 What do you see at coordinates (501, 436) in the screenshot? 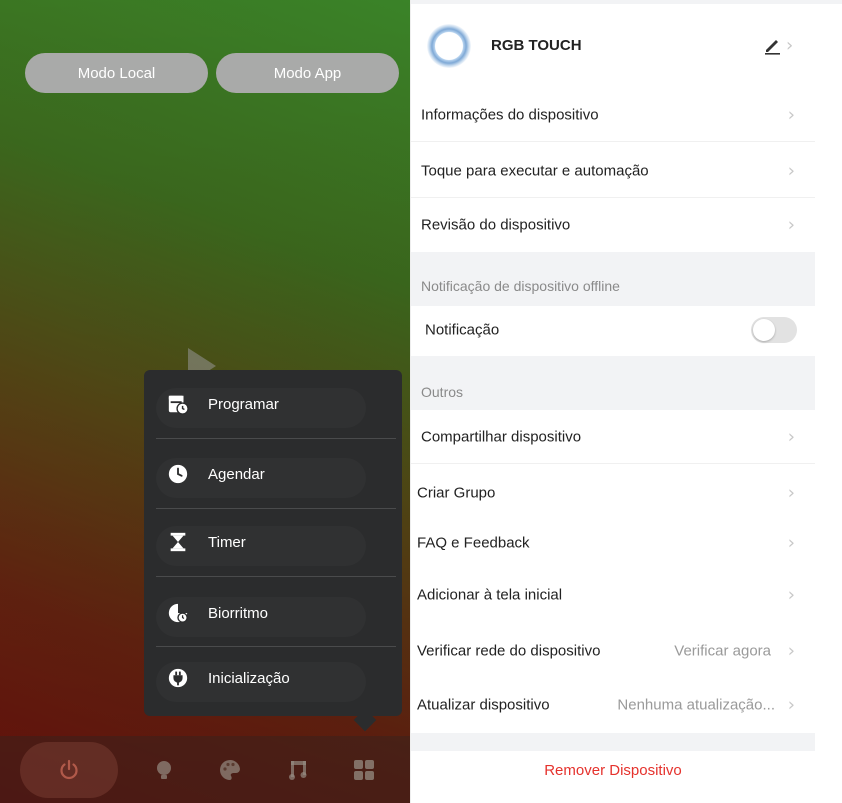
I see `row-label: Compartilhar dispositivo` at bounding box center [501, 436].